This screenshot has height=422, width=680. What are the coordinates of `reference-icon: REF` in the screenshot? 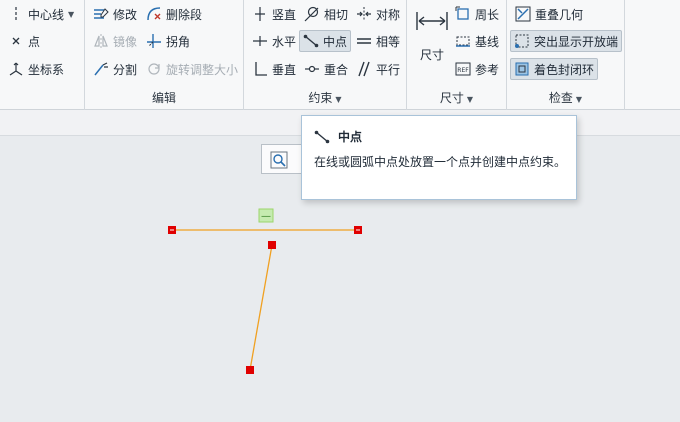 It's located at (463, 69).